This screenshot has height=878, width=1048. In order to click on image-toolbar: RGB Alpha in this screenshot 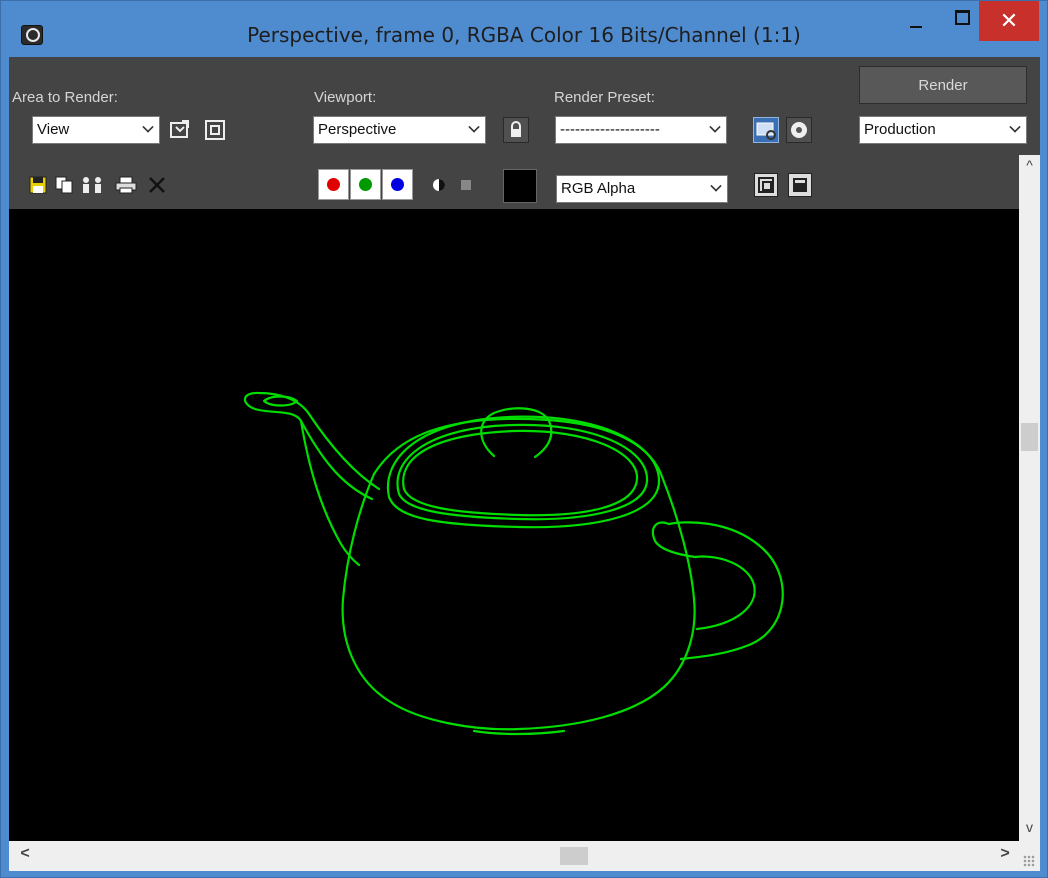, I will do `click(514, 182)`.